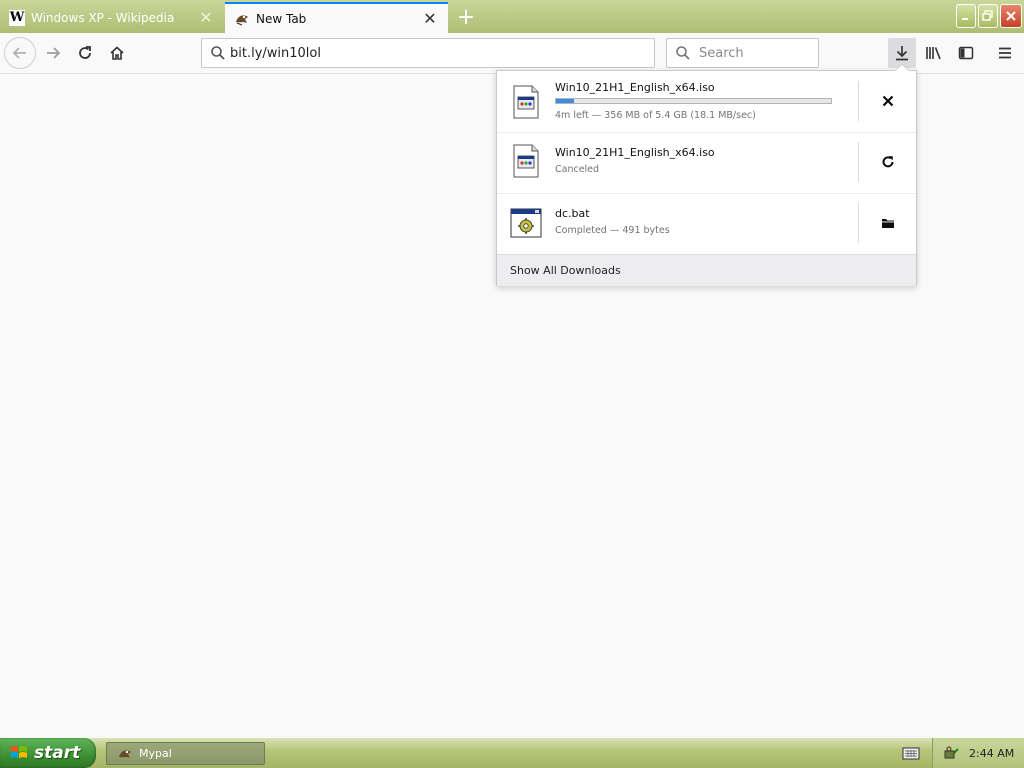 Image resolution: width=1024 pixels, height=768 pixels. Describe the element at coordinates (19, 752) in the screenshot. I see `windows-logo-icon` at that location.